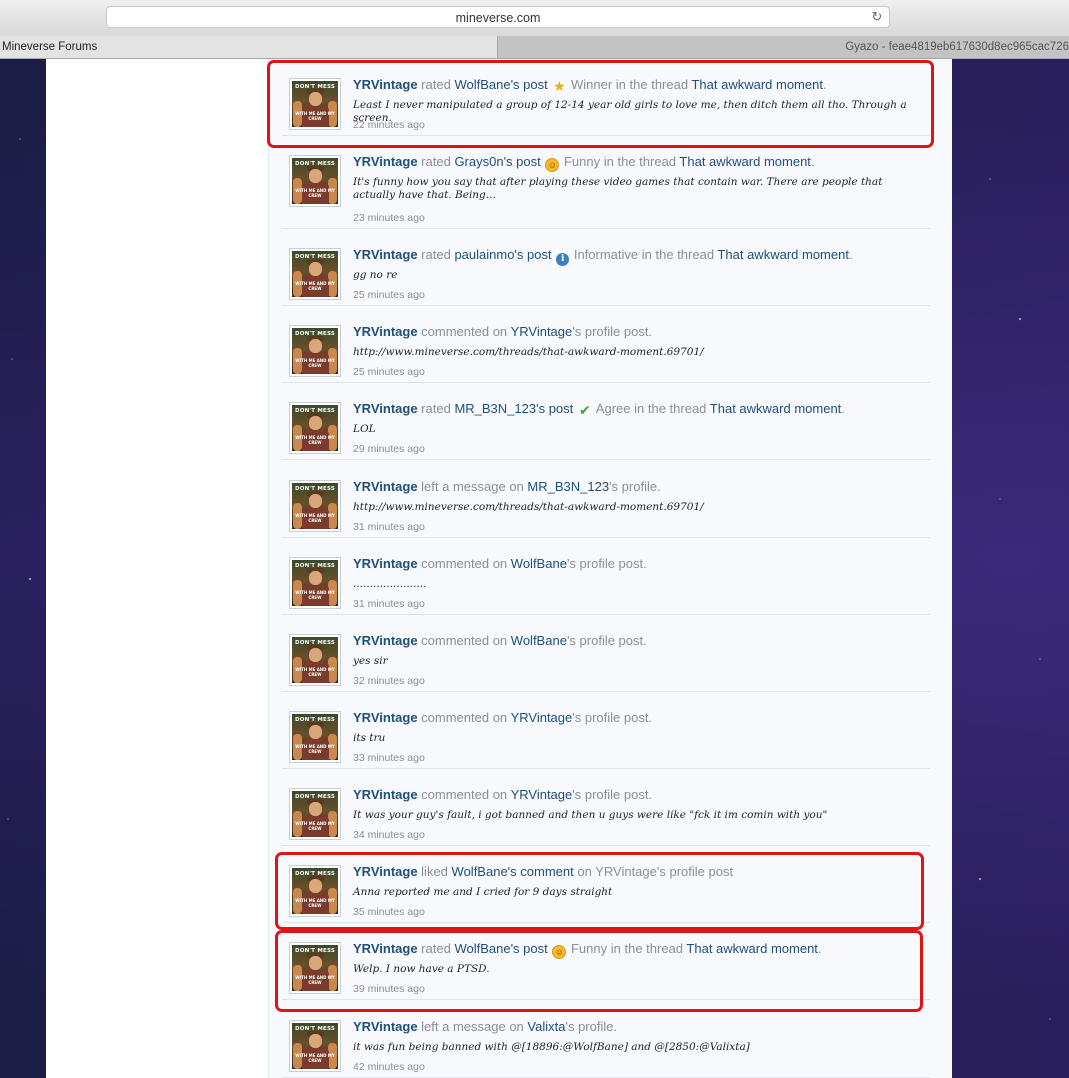 This screenshot has width=1069, height=1078. What do you see at coordinates (389, 372) in the screenshot?
I see `activity-time: 25 minutes ago` at bounding box center [389, 372].